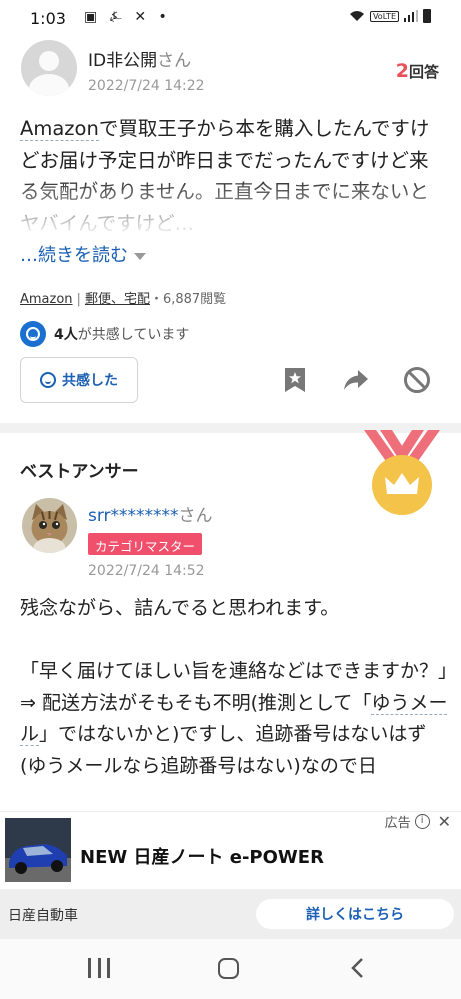 The image size is (461, 999). I want to click on ad-info-icon: i, so click(422, 821).